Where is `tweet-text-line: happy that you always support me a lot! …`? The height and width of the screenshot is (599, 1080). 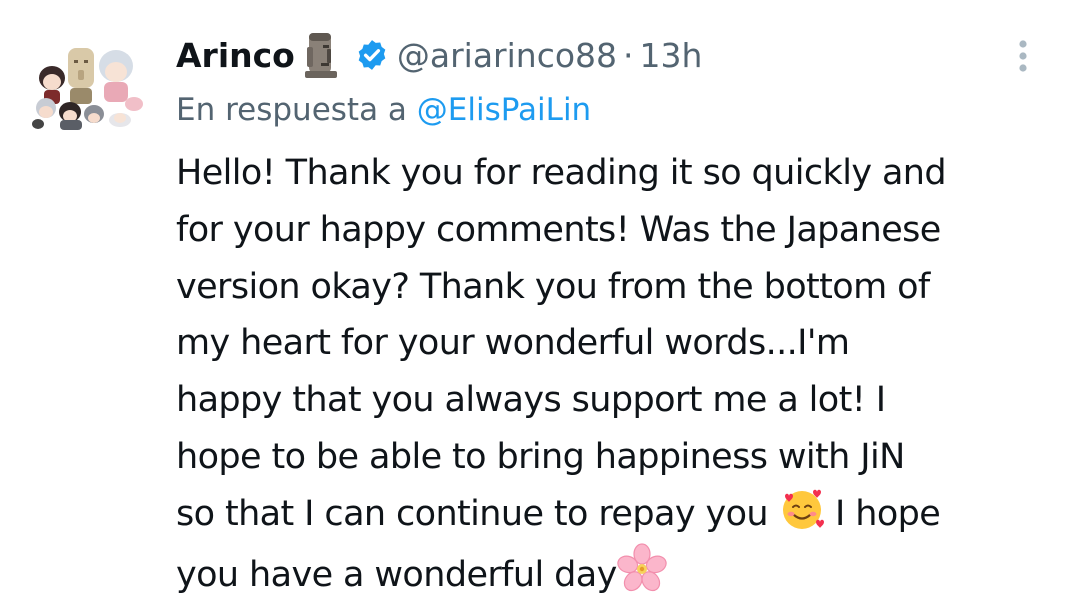 tweet-text-line: happy that you always support me a lot! … is located at coordinates (531, 400).